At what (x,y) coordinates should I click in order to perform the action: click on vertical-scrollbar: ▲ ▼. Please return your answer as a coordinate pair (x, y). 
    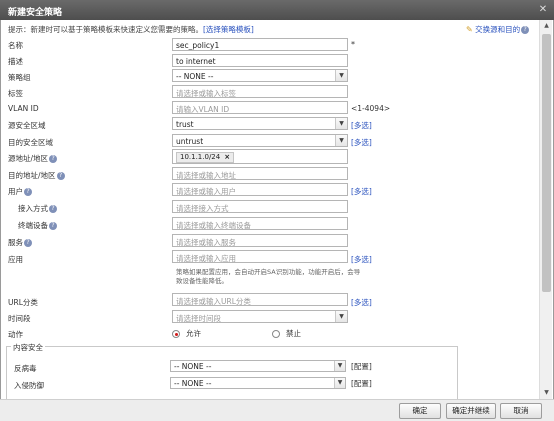
    Looking at the image, I should click on (545, 209).